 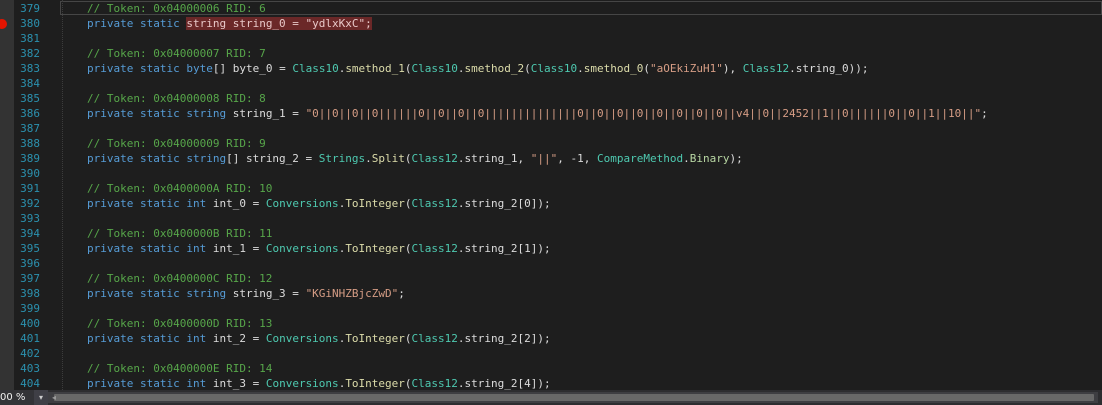 I want to click on code-token: // Token: 0x0400000D RID: 13, so click(x=180, y=323).